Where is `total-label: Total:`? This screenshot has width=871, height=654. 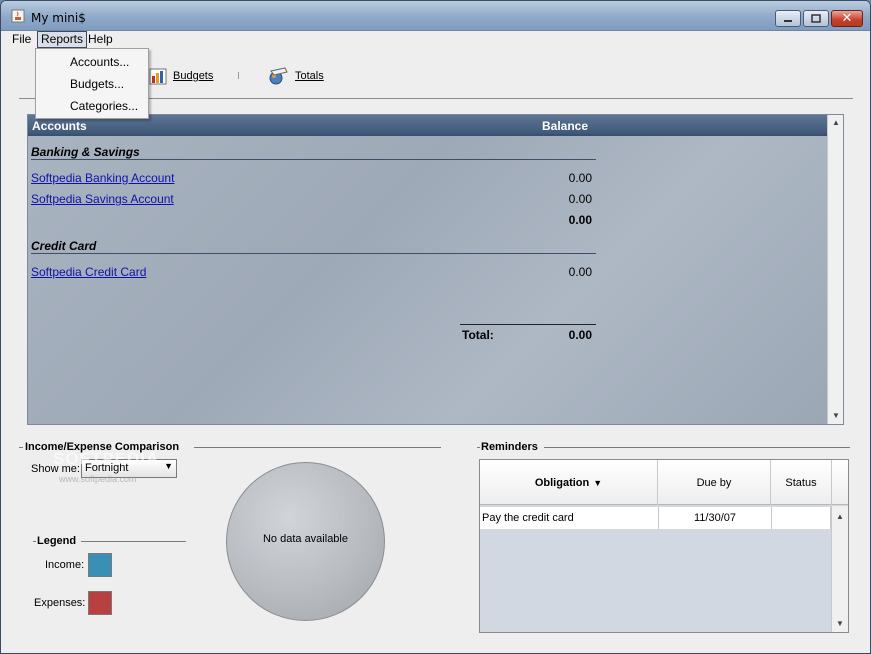 total-label: Total: is located at coordinates (478, 335).